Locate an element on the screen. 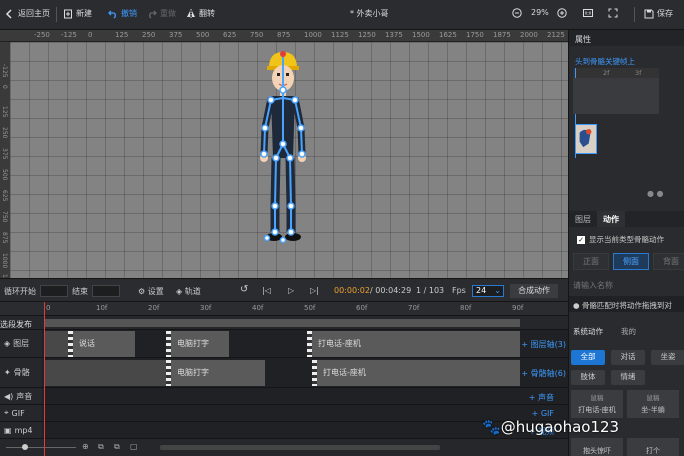  timeline-tick: 80f is located at coordinates (466, 308).